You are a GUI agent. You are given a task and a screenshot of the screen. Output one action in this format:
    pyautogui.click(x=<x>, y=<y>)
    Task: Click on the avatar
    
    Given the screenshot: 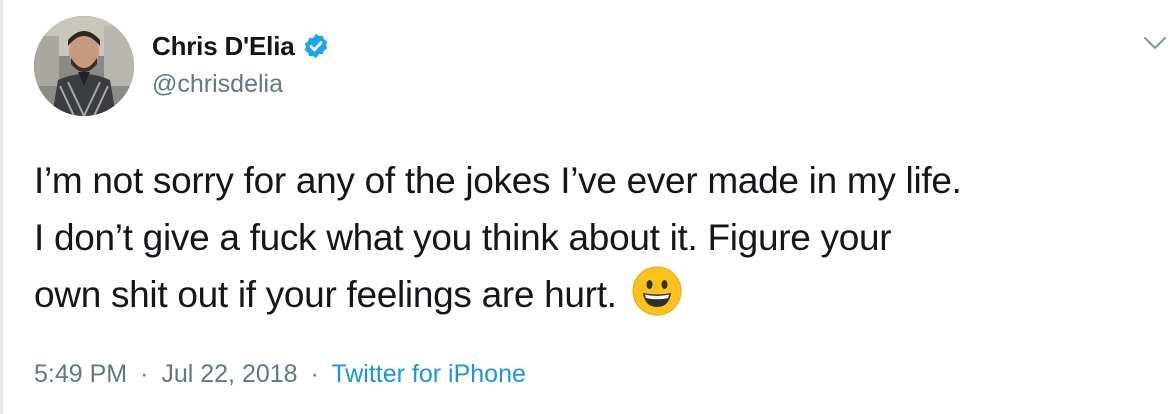 What is the action you would take?
    pyautogui.click(x=84, y=66)
    